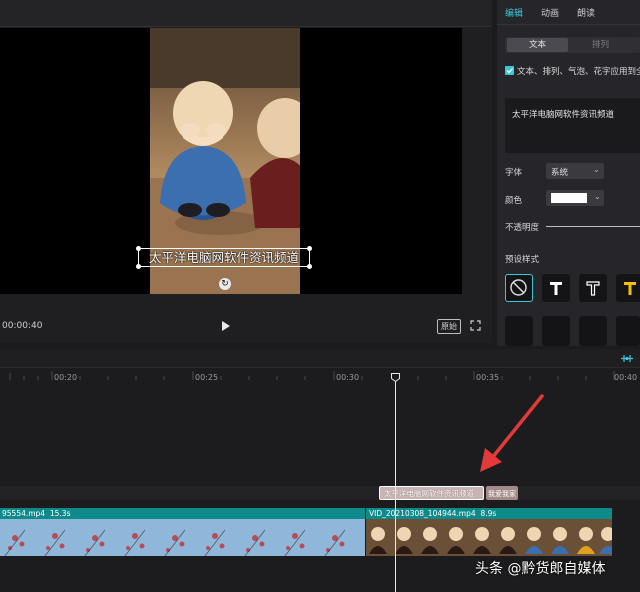 The image size is (640, 592). Describe the element at coordinates (540, 569) in the screenshot. I see `watermark: 头条 @黔货郎自媒体` at that location.